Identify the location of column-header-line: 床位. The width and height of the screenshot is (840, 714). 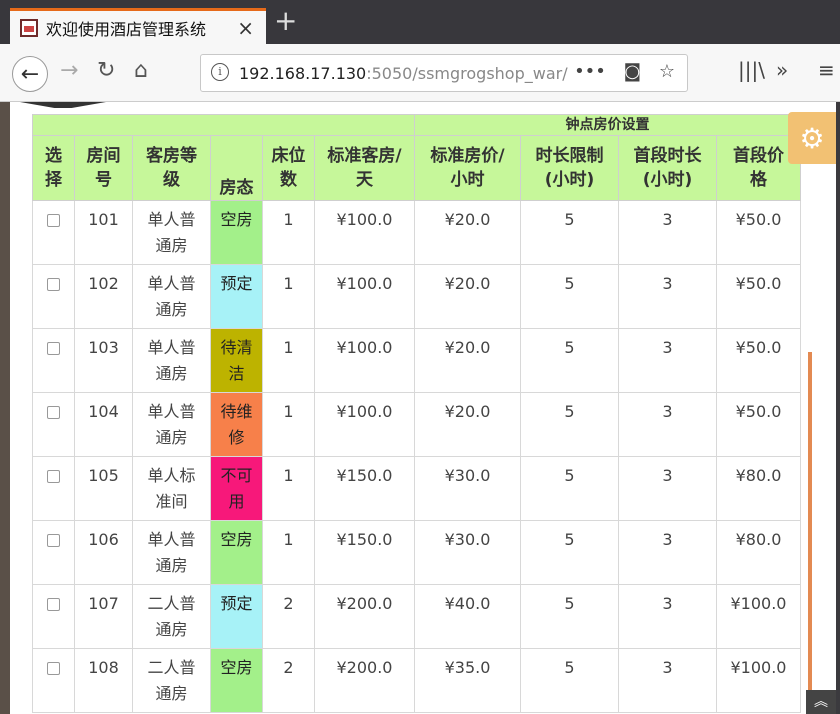
(288, 156).